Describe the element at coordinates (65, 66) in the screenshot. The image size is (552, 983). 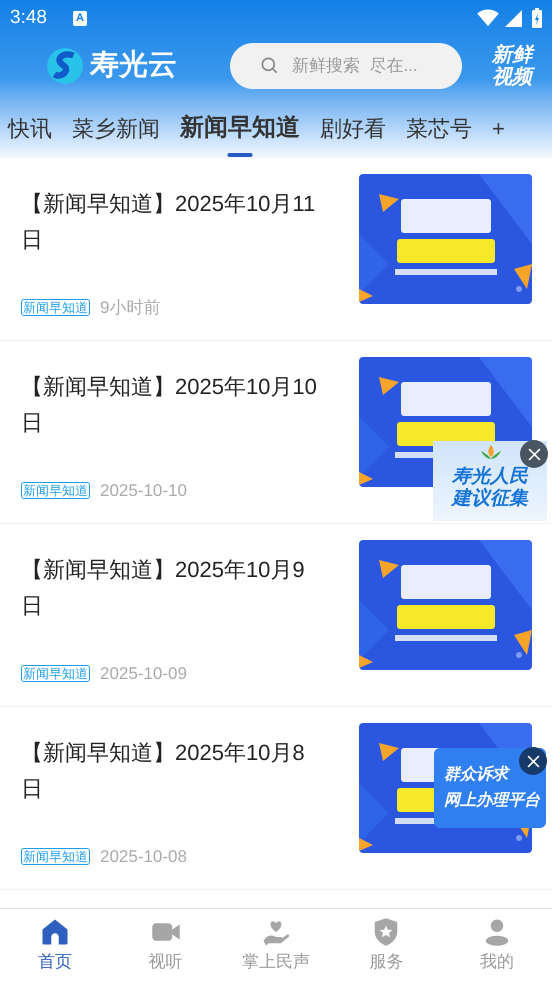
I see `logo-icon` at that location.